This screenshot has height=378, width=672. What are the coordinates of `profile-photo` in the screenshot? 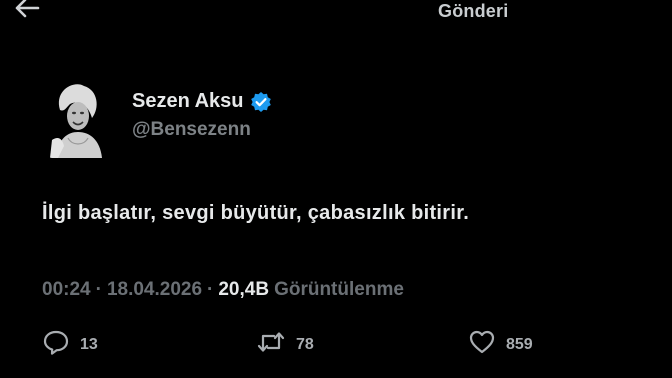 It's located at (77, 119).